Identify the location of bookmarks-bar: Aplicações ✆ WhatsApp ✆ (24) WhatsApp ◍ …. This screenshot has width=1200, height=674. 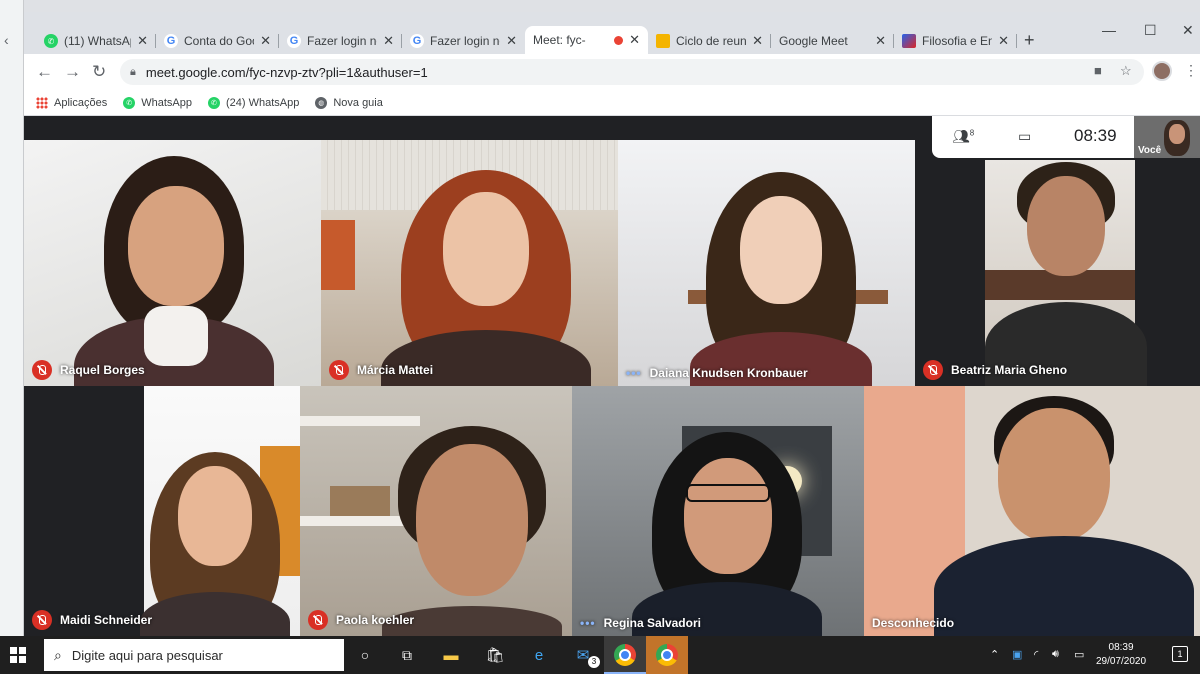
(612, 103).